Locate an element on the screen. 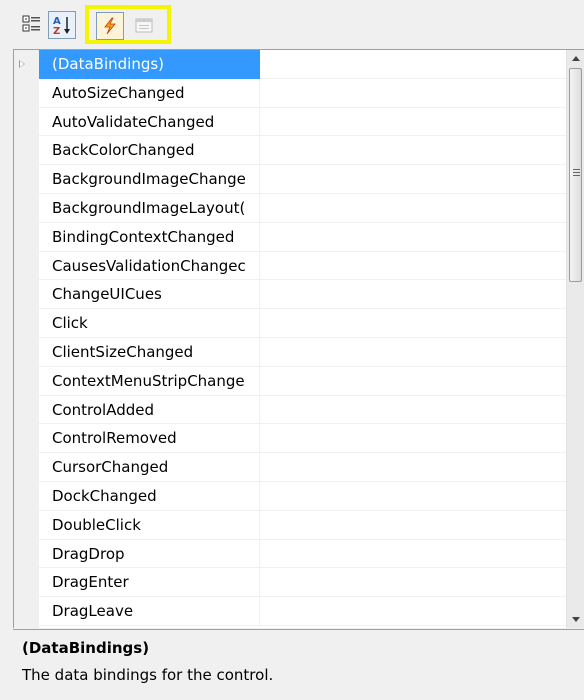  scroll-thumb is located at coordinates (575, 175).